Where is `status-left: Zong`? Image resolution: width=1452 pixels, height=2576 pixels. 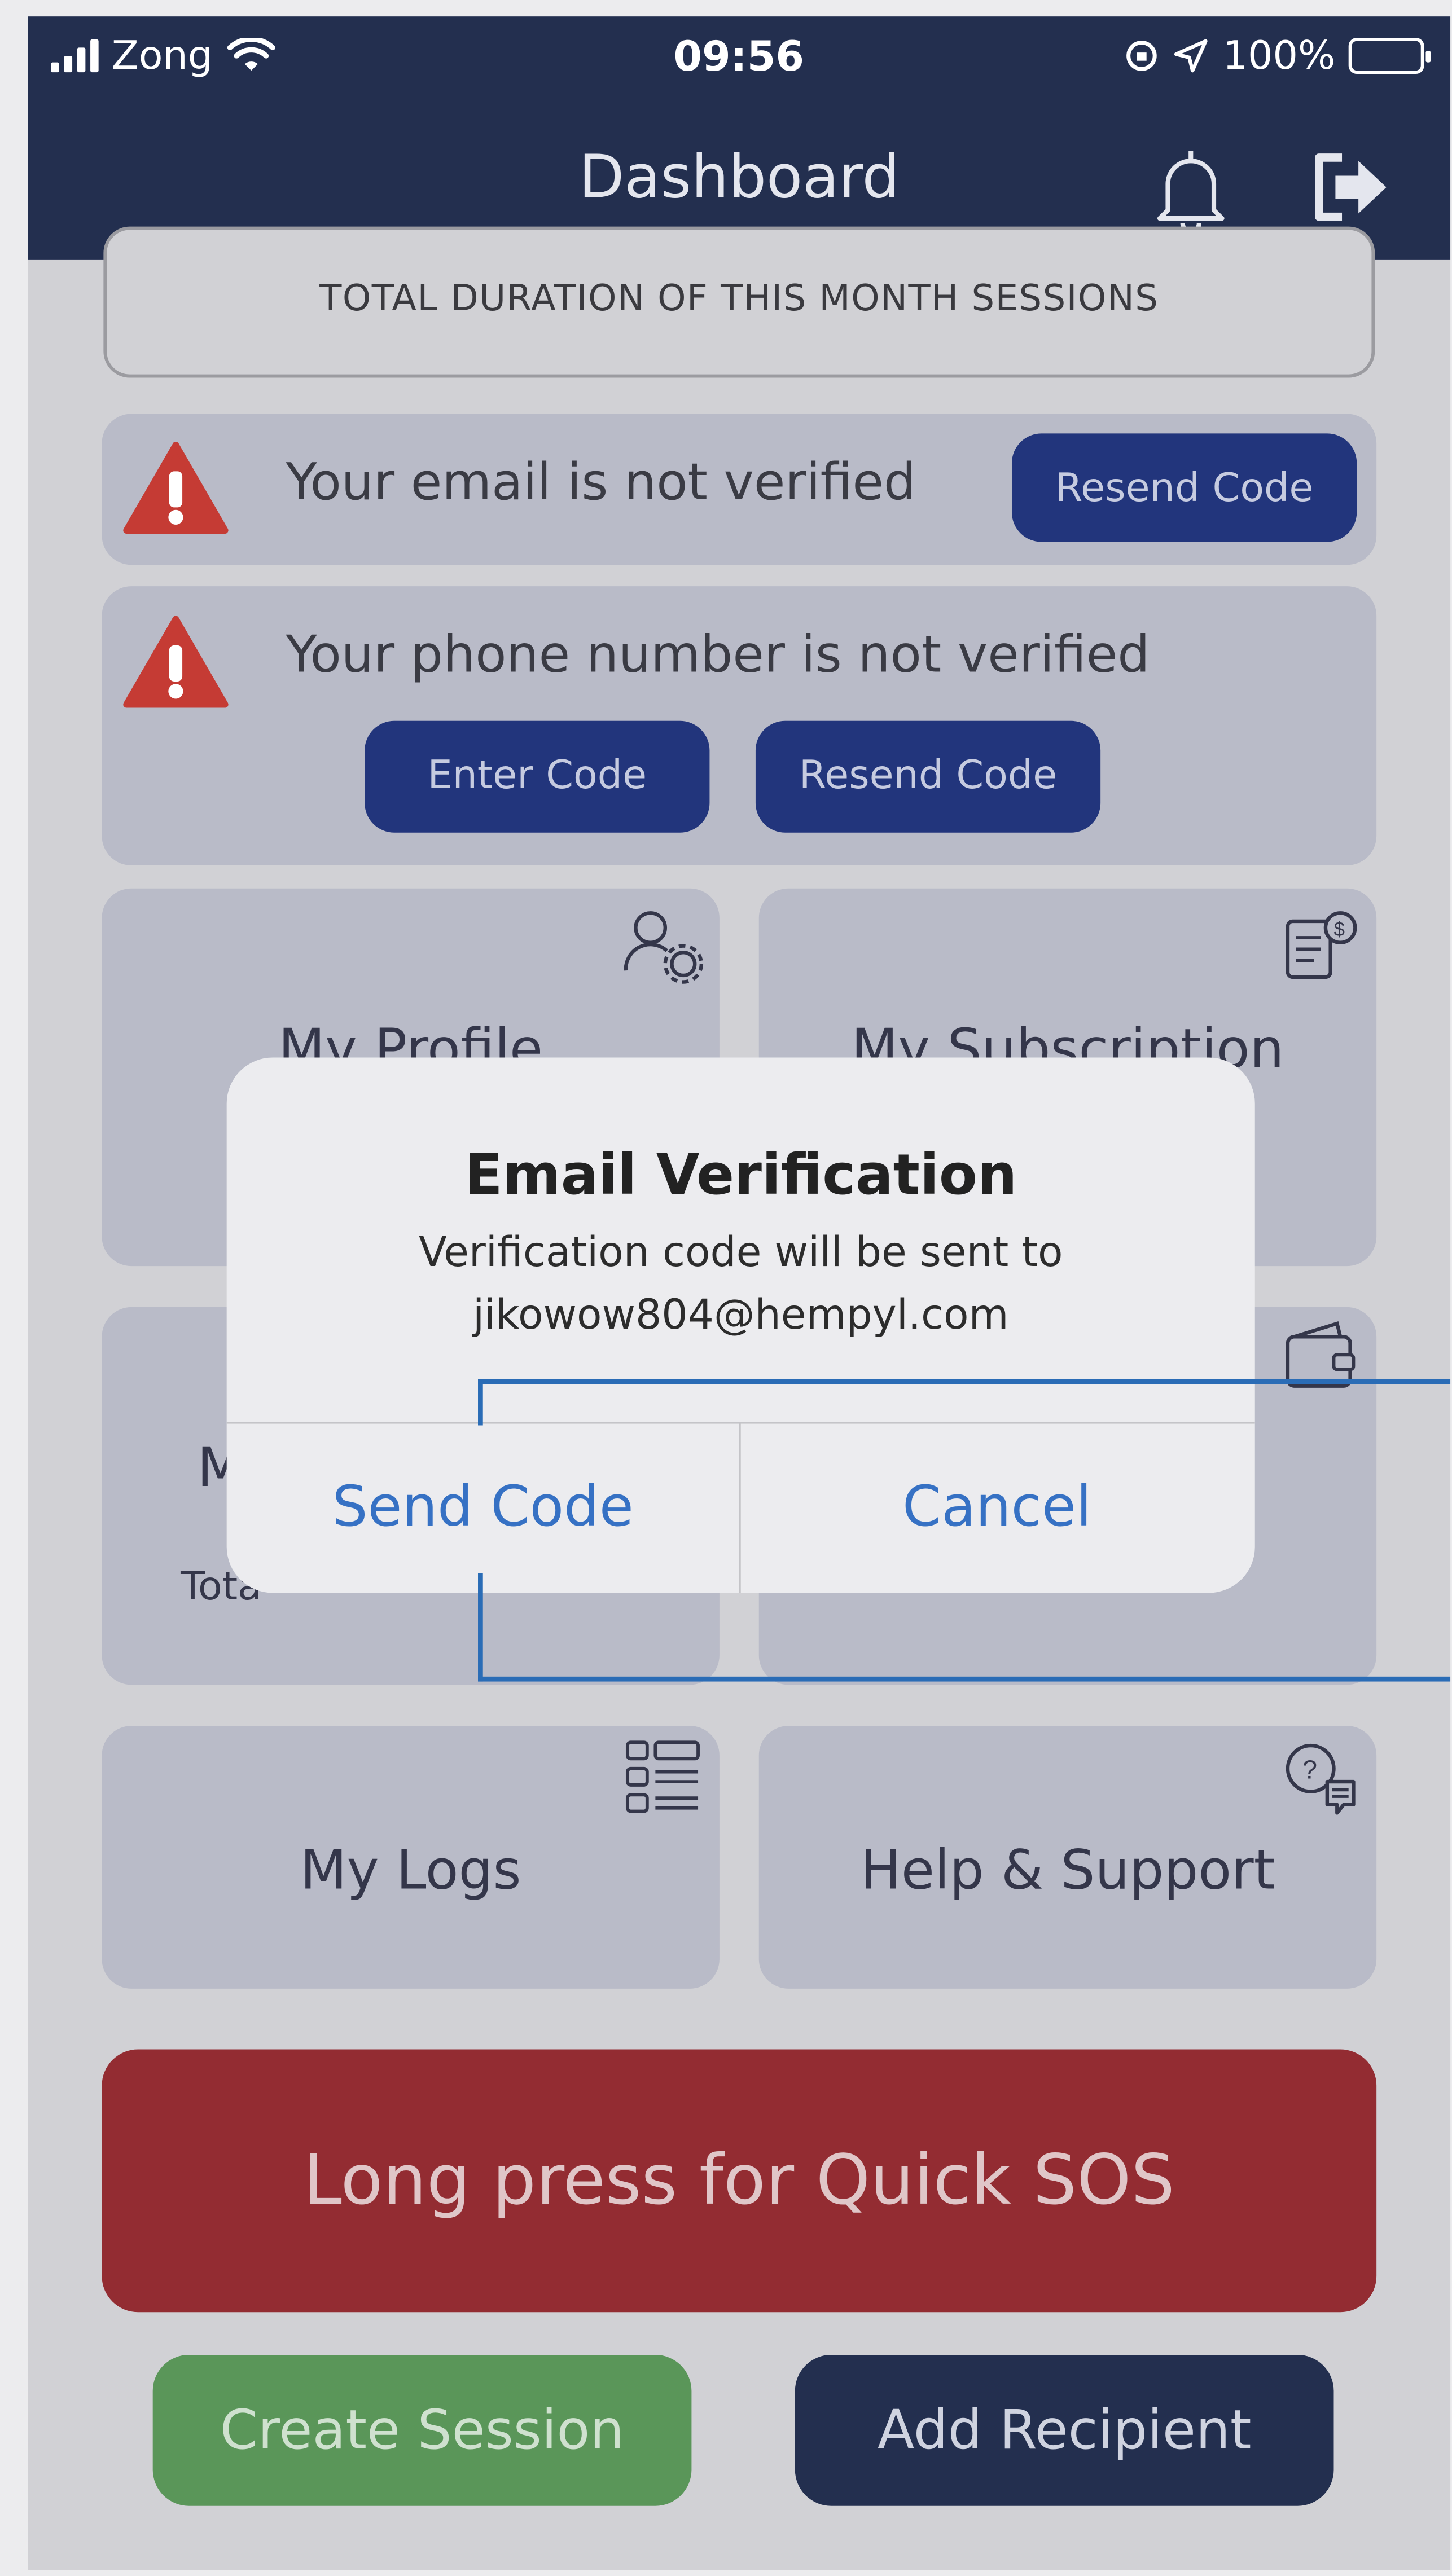 status-left: Zong is located at coordinates (163, 56).